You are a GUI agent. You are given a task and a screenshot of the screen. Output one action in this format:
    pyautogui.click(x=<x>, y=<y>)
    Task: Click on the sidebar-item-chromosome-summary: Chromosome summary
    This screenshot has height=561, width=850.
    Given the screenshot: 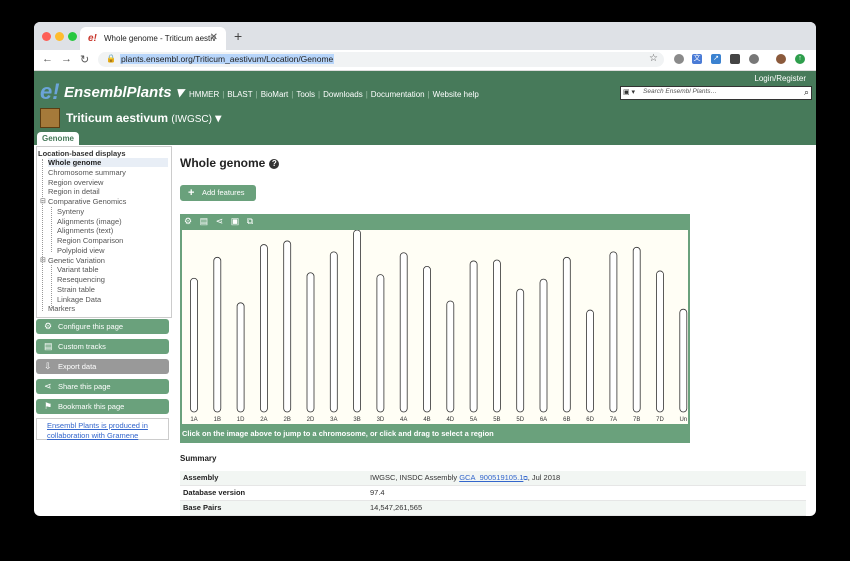 What is the action you would take?
    pyautogui.click(x=87, y=172)
    